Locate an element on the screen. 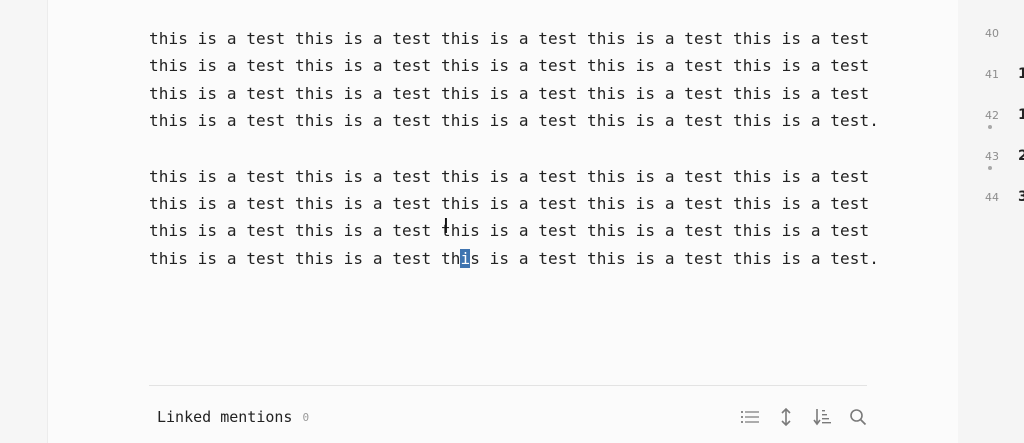 The image size is (1024, 443). line-number: 43 is located at coordinates (992, 156).